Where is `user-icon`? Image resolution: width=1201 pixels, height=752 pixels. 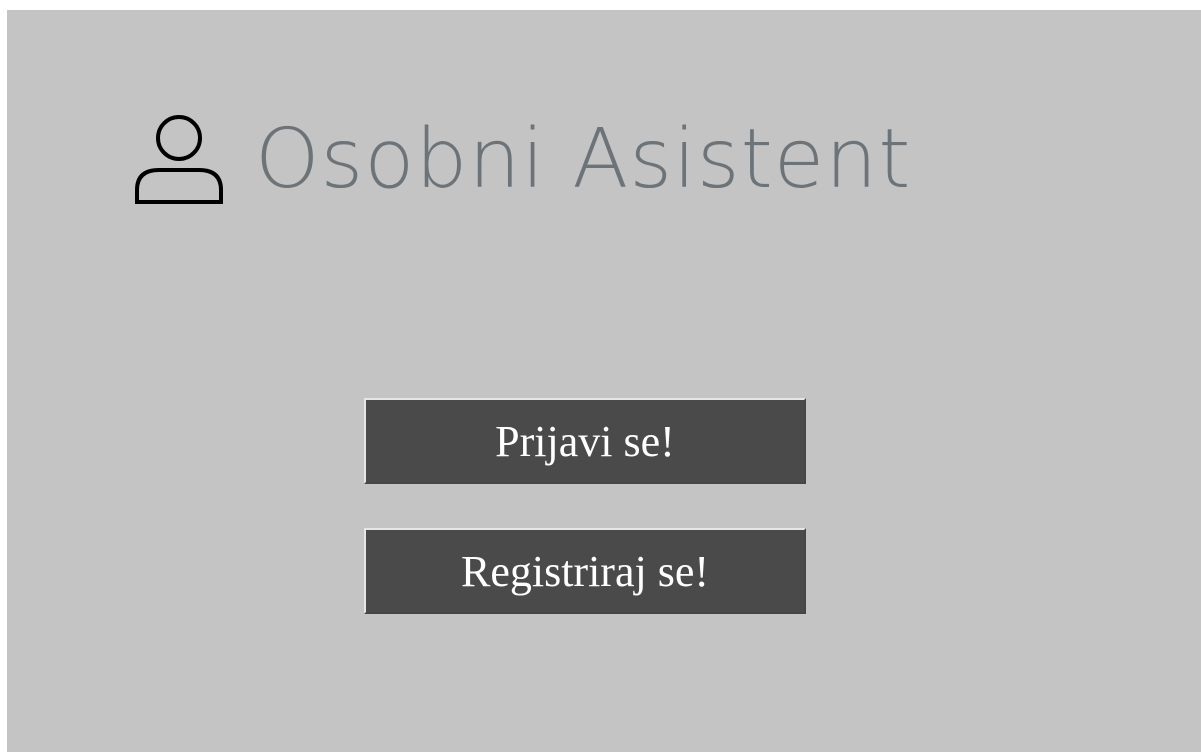 user-icon is located at coordinates (179, 159).